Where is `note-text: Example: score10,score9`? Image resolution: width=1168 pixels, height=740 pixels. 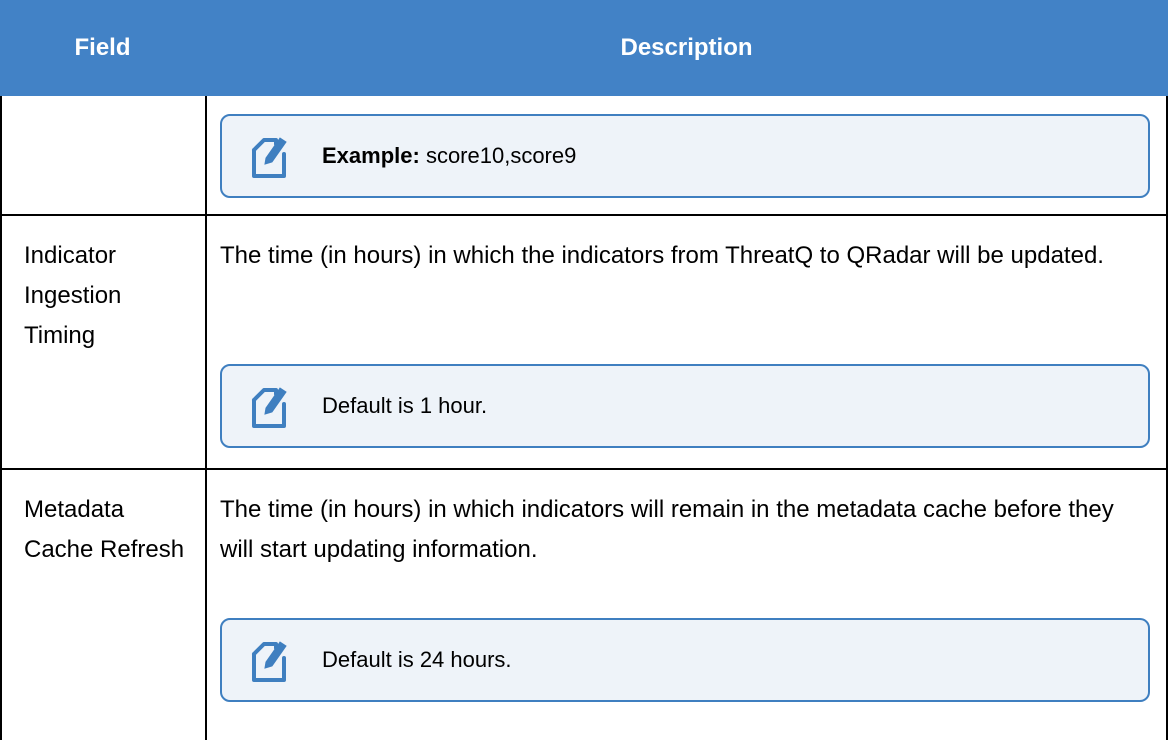
note-text: Example: score10,score9 is located at coordinates (449, 156).